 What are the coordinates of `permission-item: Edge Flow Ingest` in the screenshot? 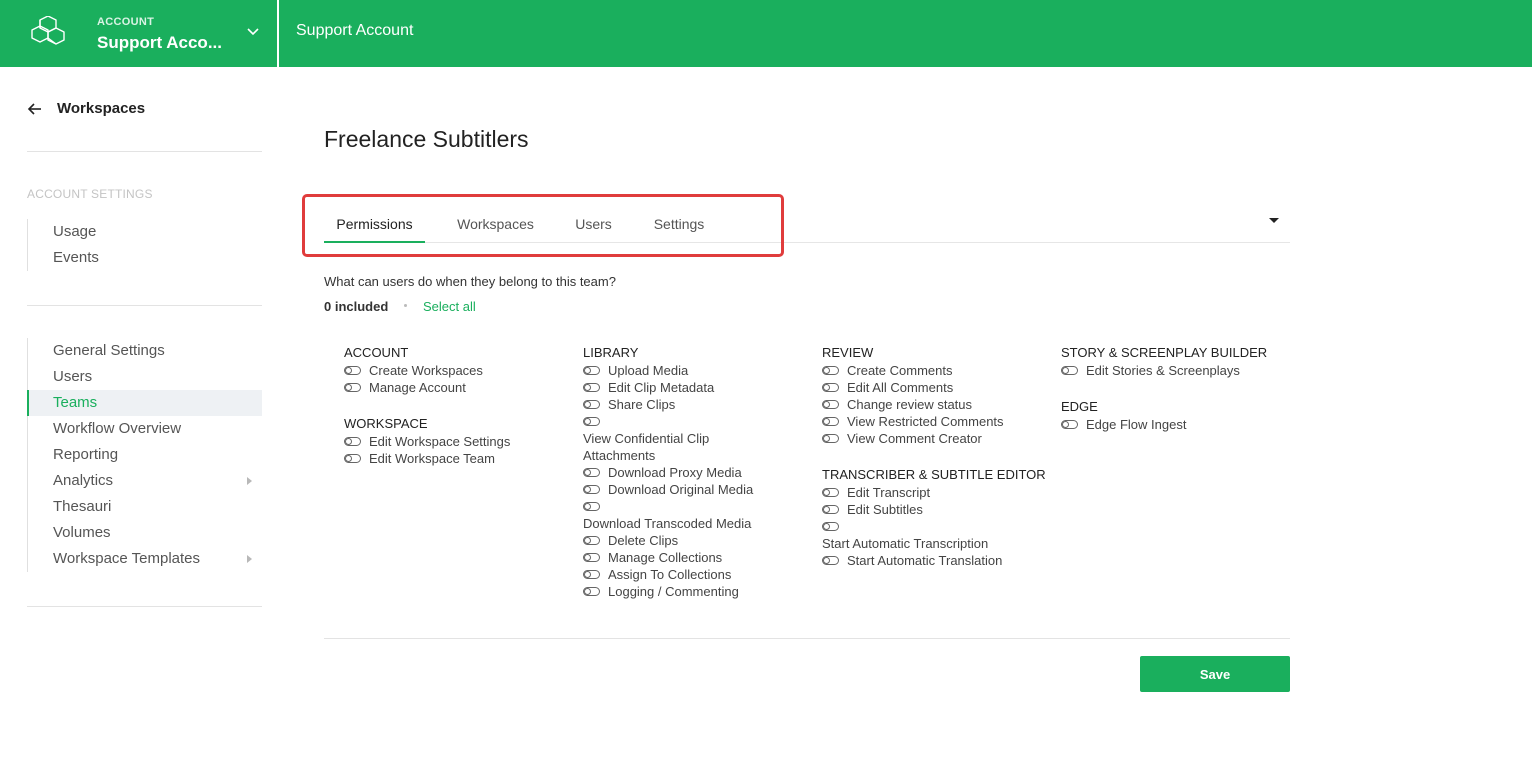 It's located at (1173, 424).